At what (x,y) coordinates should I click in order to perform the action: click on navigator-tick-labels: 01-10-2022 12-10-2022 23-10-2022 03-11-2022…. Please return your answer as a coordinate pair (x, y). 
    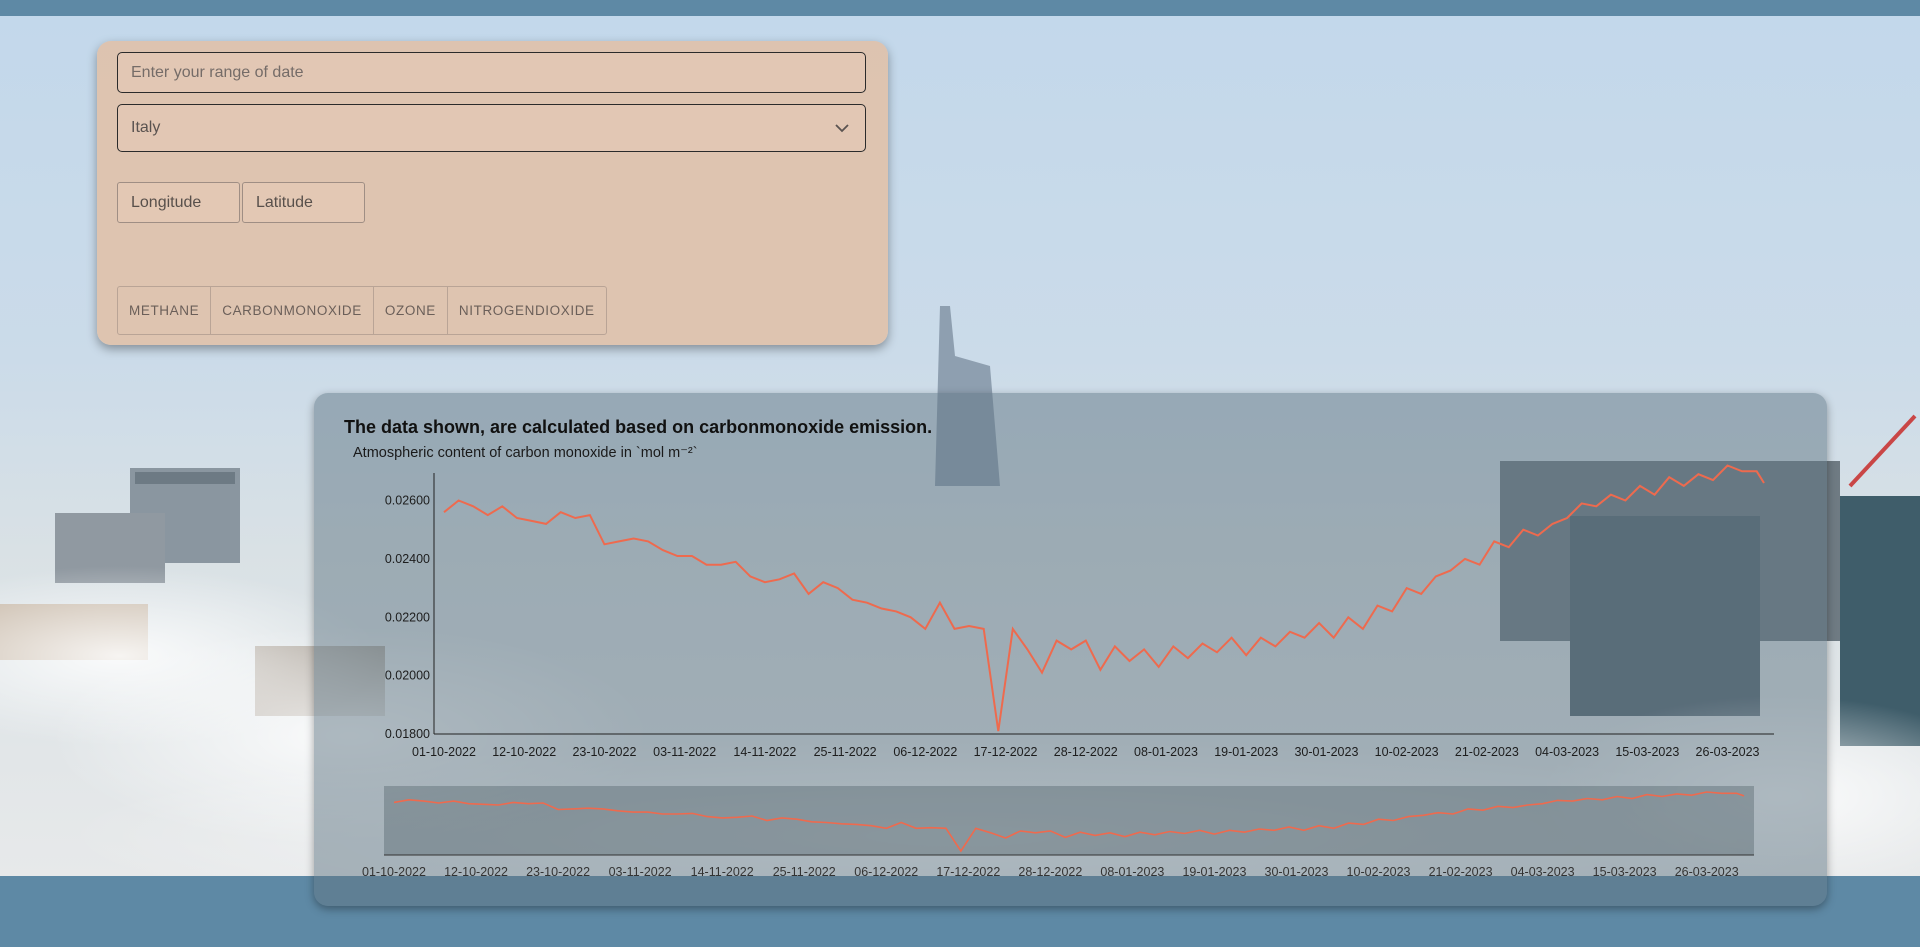
    Looking at the image, I should click on (1050, 872).